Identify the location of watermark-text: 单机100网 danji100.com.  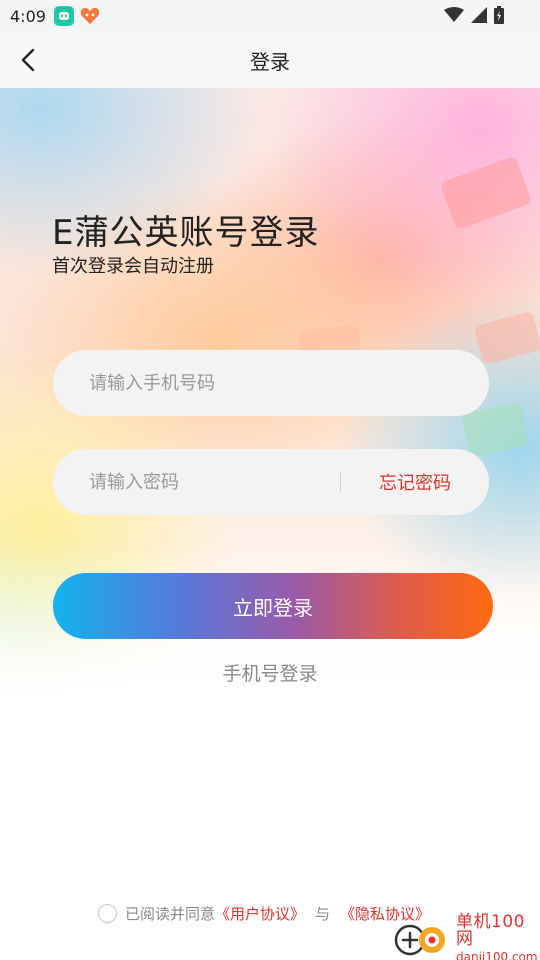
(498, 935).